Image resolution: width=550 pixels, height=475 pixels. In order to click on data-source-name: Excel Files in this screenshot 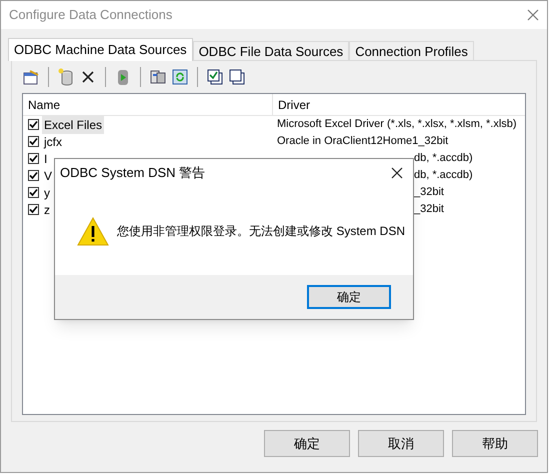, I will do `click(73, 125)`.